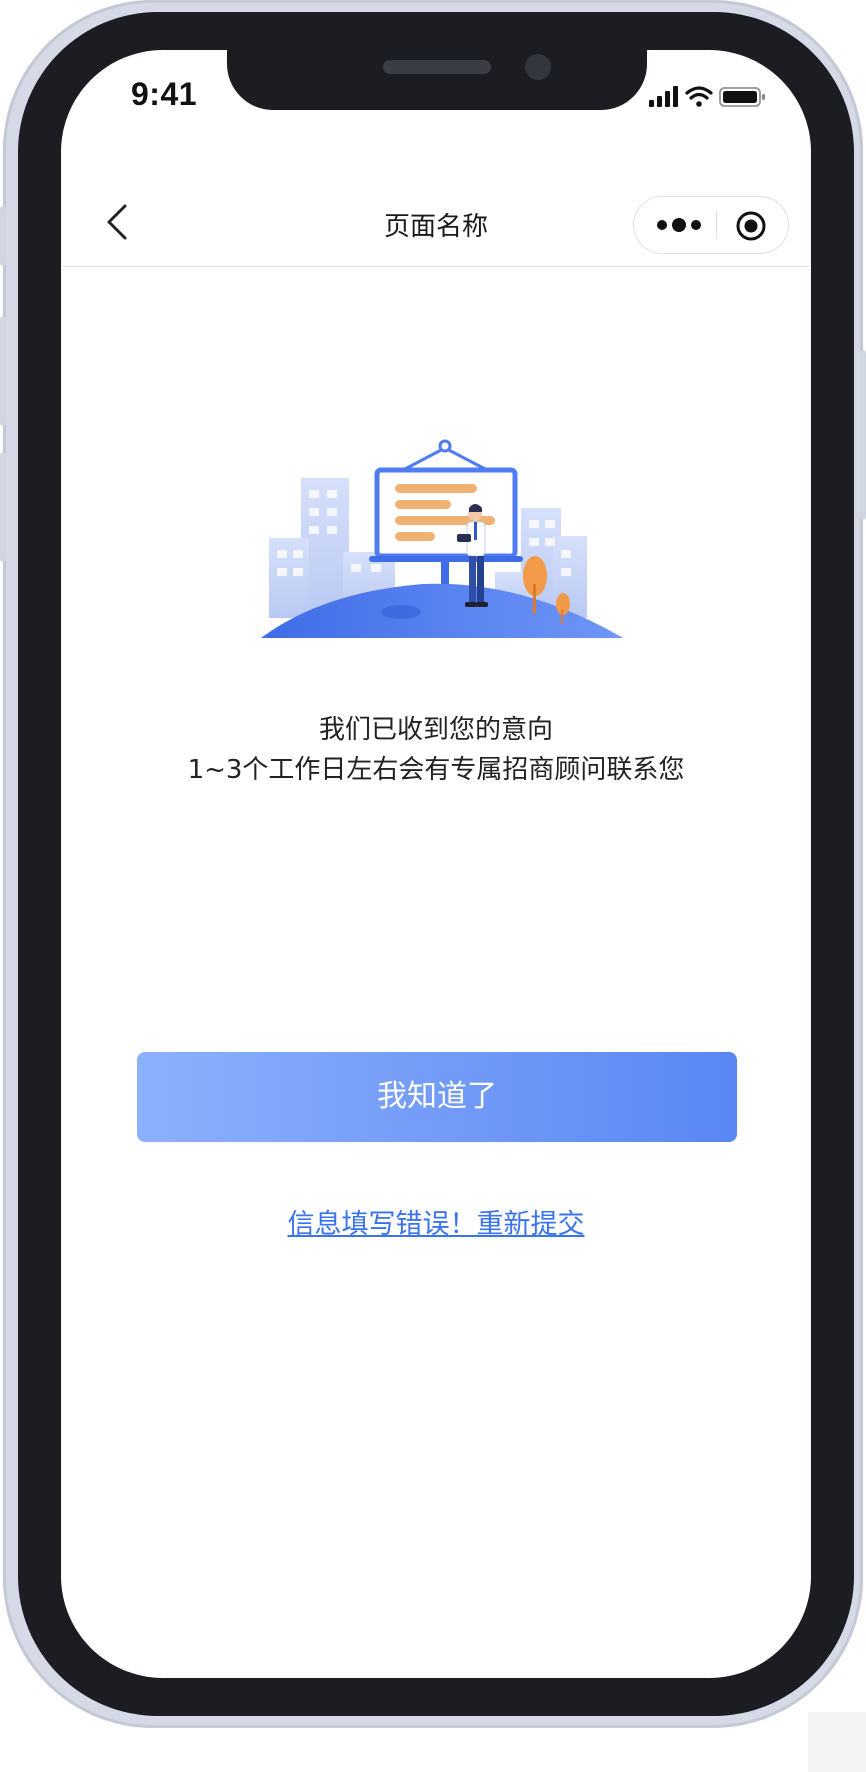  Describe the element at coordinates (863, 435) in the screenshot. I see `power-button` at that location.